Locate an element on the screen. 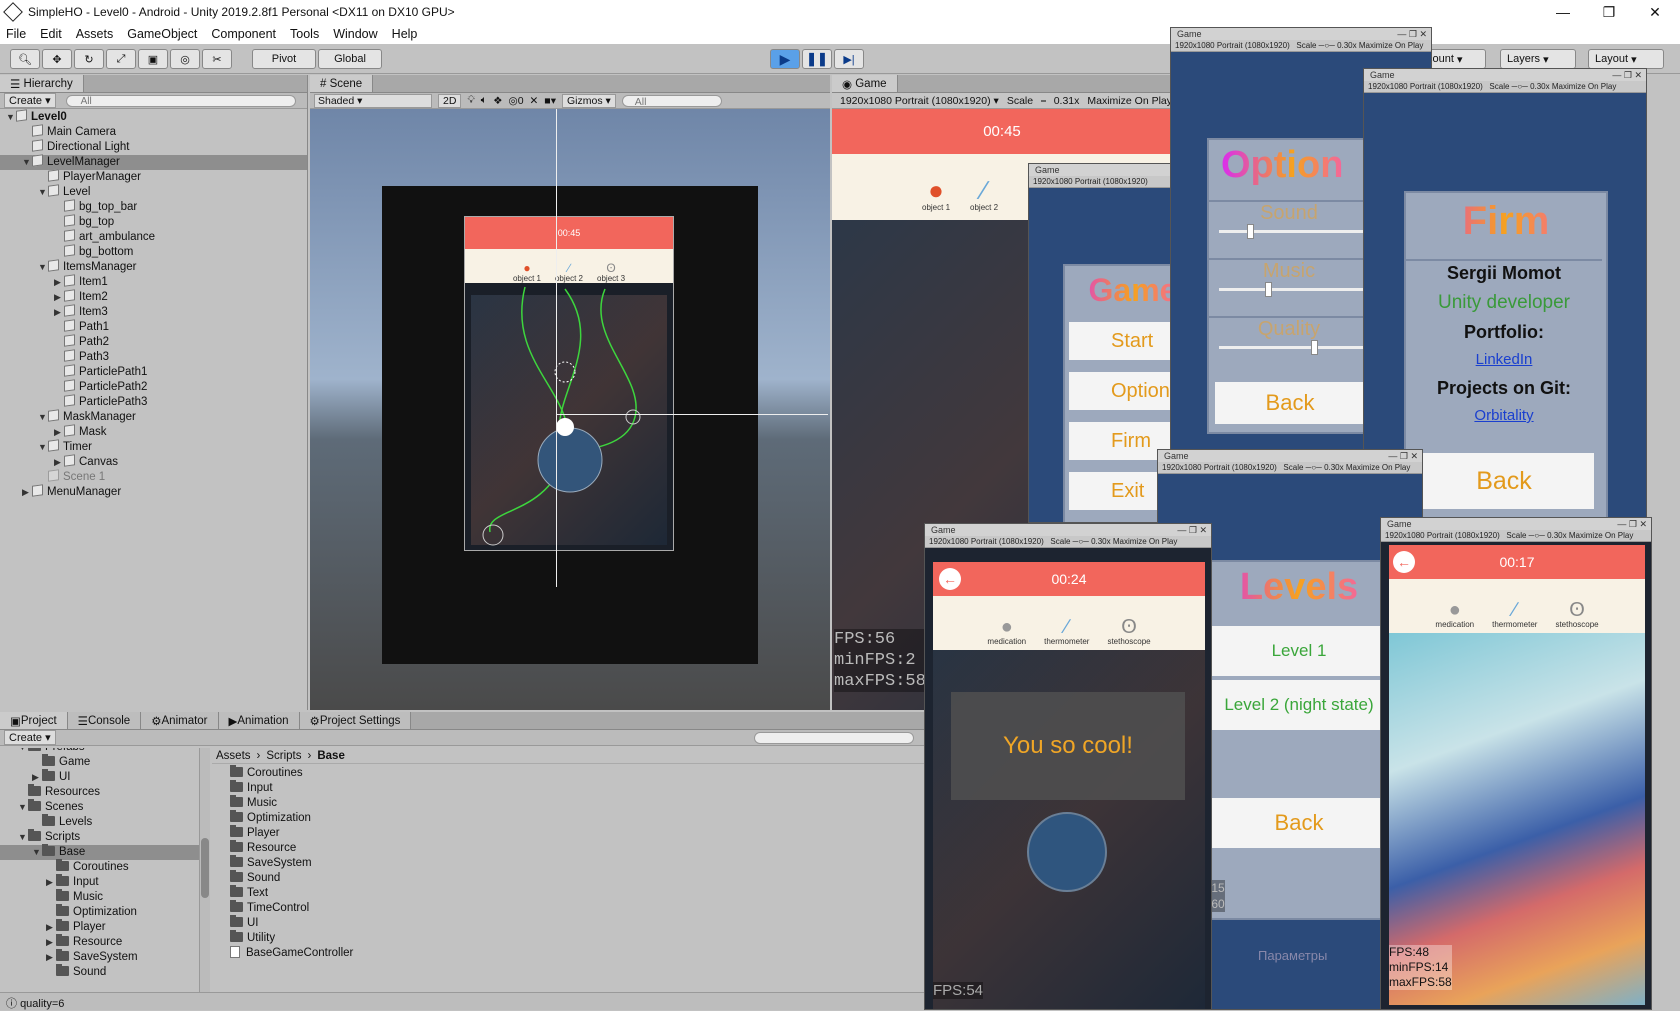  menu-help: Help is located at coordinates (405, 34).